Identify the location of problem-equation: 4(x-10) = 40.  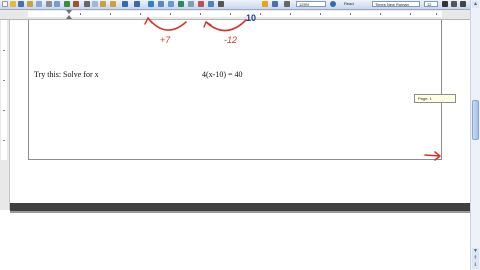
(222, 74).